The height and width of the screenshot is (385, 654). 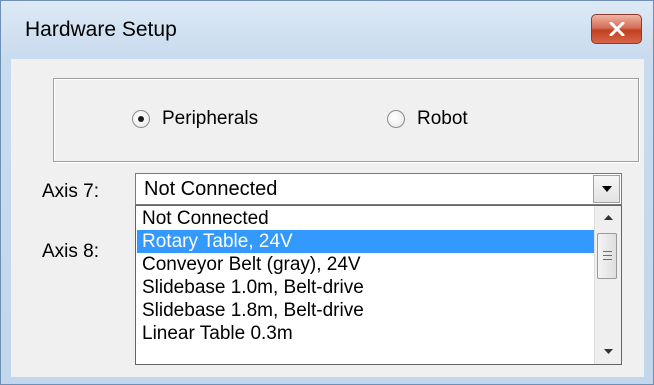 I want to click on radio-robot: Robot, so click(x=427, y=119).